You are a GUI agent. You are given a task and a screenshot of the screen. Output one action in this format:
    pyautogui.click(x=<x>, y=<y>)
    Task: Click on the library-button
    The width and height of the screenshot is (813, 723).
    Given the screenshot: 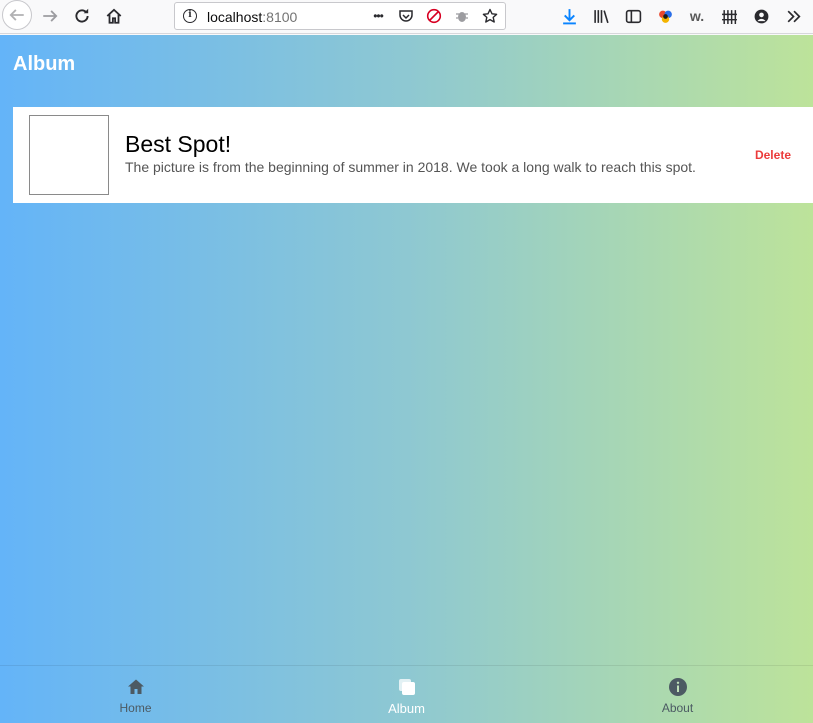 What is the action you would take?
    pyautogui.click(x=601, y=16)
    